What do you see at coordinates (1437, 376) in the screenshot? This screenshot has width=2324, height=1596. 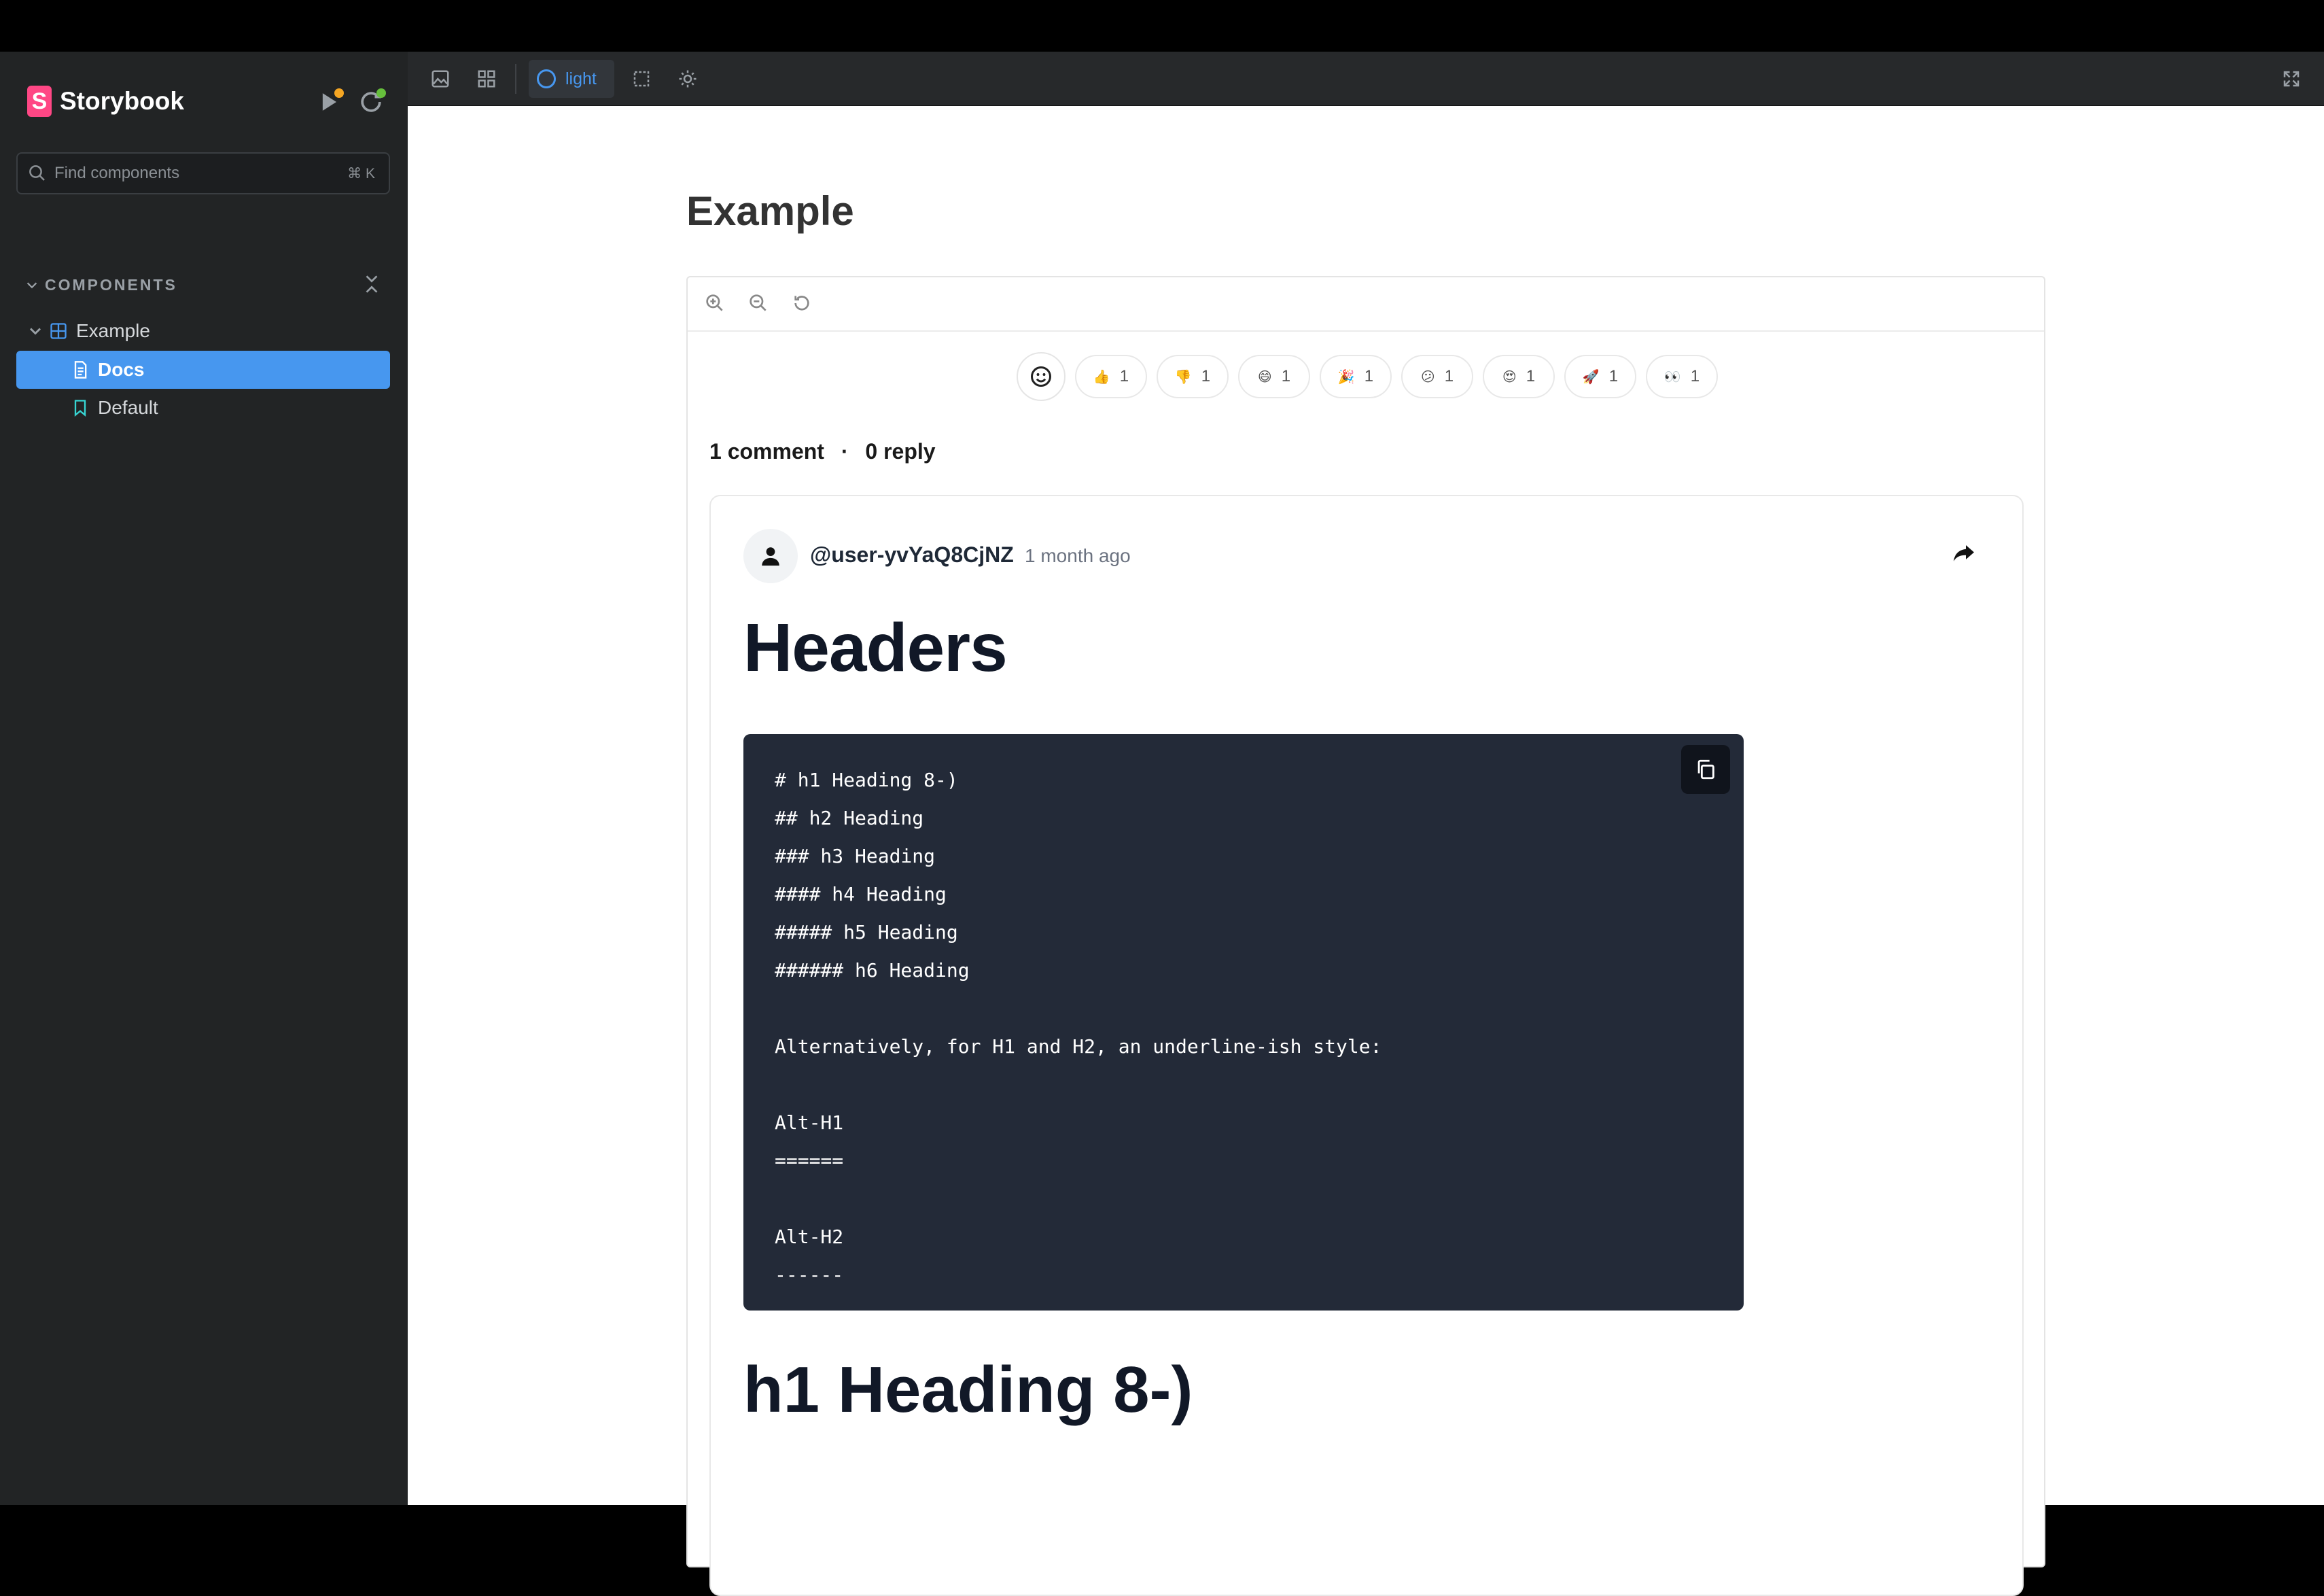 I see `reaction-confused: 😕 1` at bounding box center [1437, 376].